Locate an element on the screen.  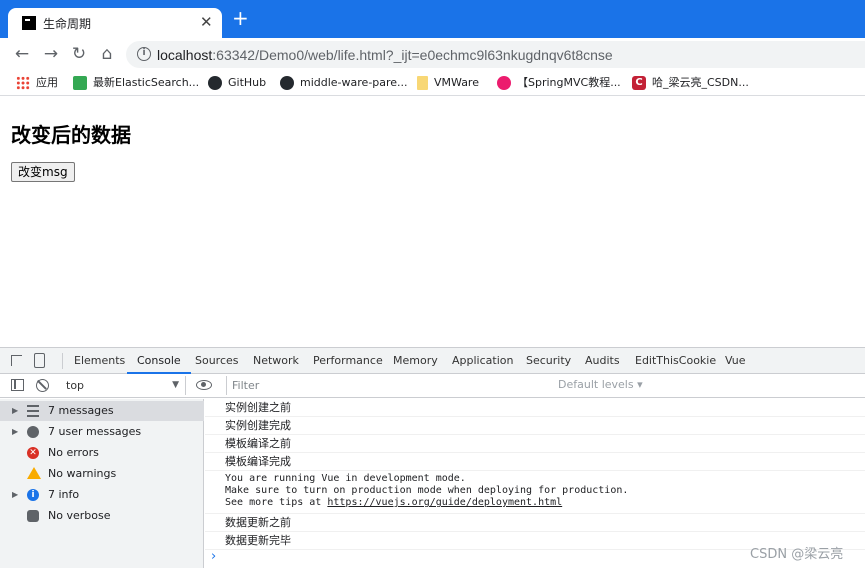
tab-performance: Performance is located at coordinates (348, 361).